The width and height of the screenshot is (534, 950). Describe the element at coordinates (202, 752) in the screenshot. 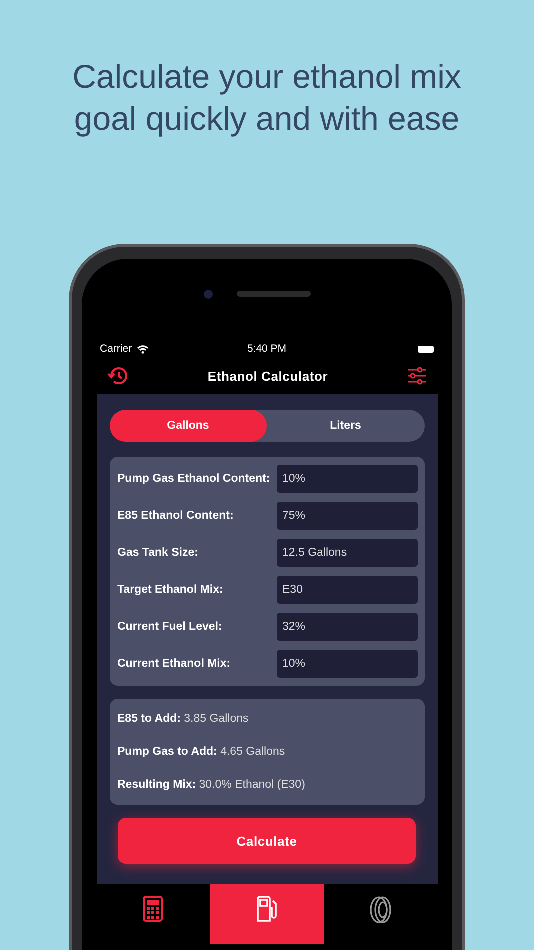

I see `result-text: Pump Gas to Add: 4.65 Gallons` at that location.